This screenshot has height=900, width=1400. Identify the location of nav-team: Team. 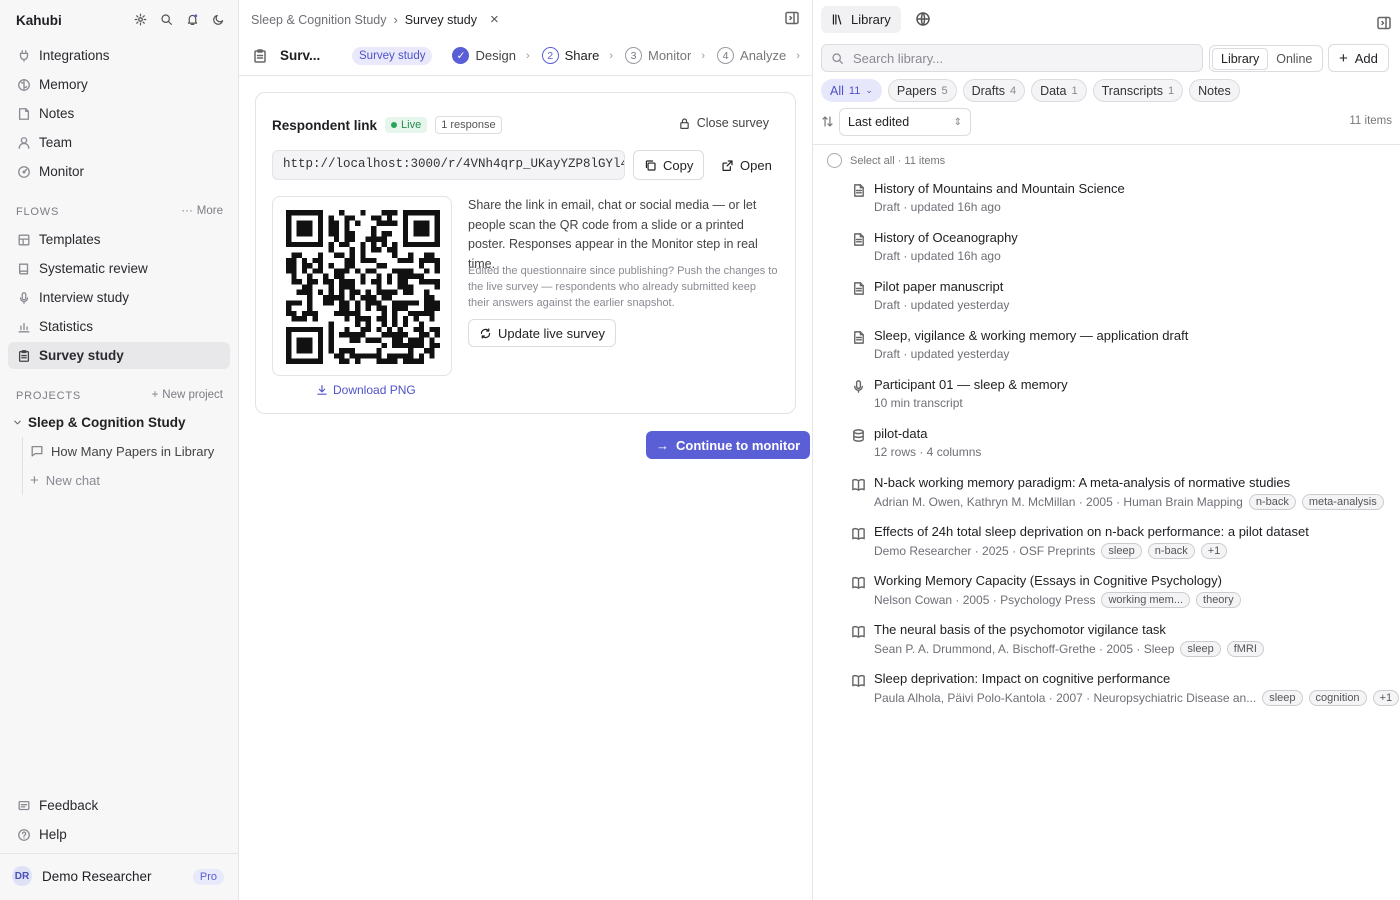
(119, 142).